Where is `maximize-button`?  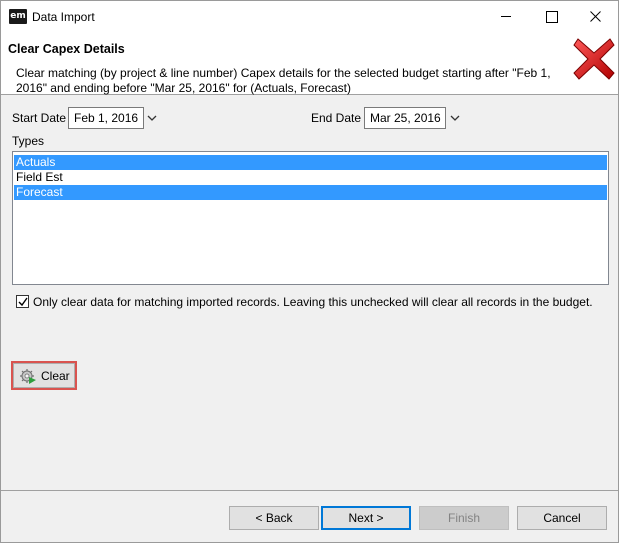
maximize-button is located at coordinates (550, 16).